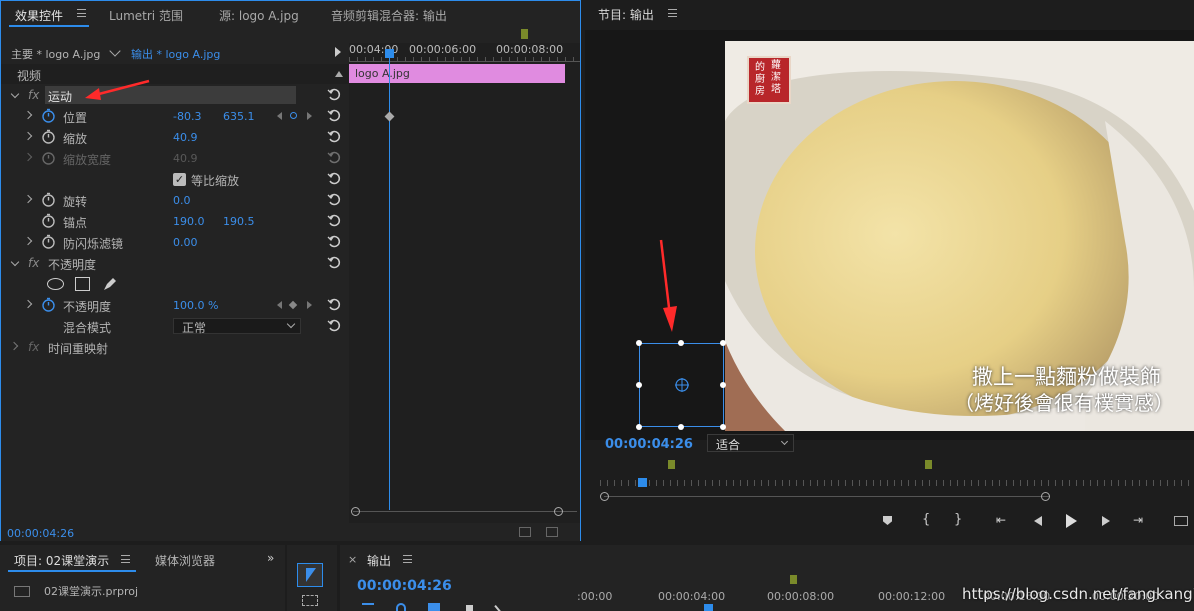 This screenshot has width=1194, height=611. I want to click on track-select-icon, so click(310, 600).